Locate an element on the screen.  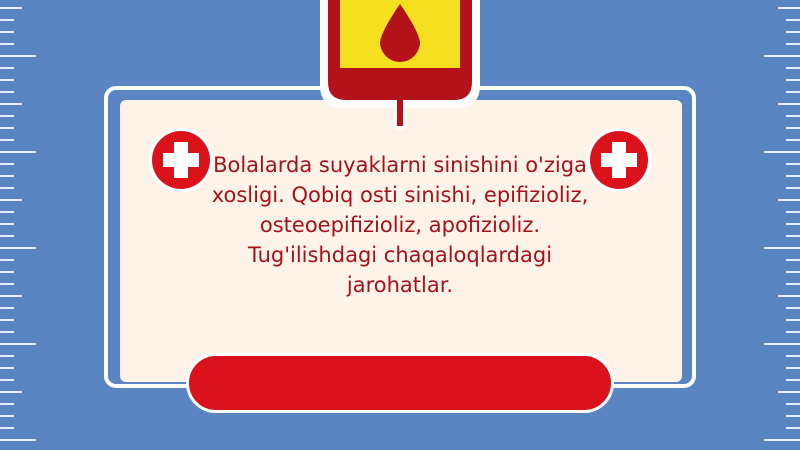
ruler-decoration-left is located at coordinates (18, 224).